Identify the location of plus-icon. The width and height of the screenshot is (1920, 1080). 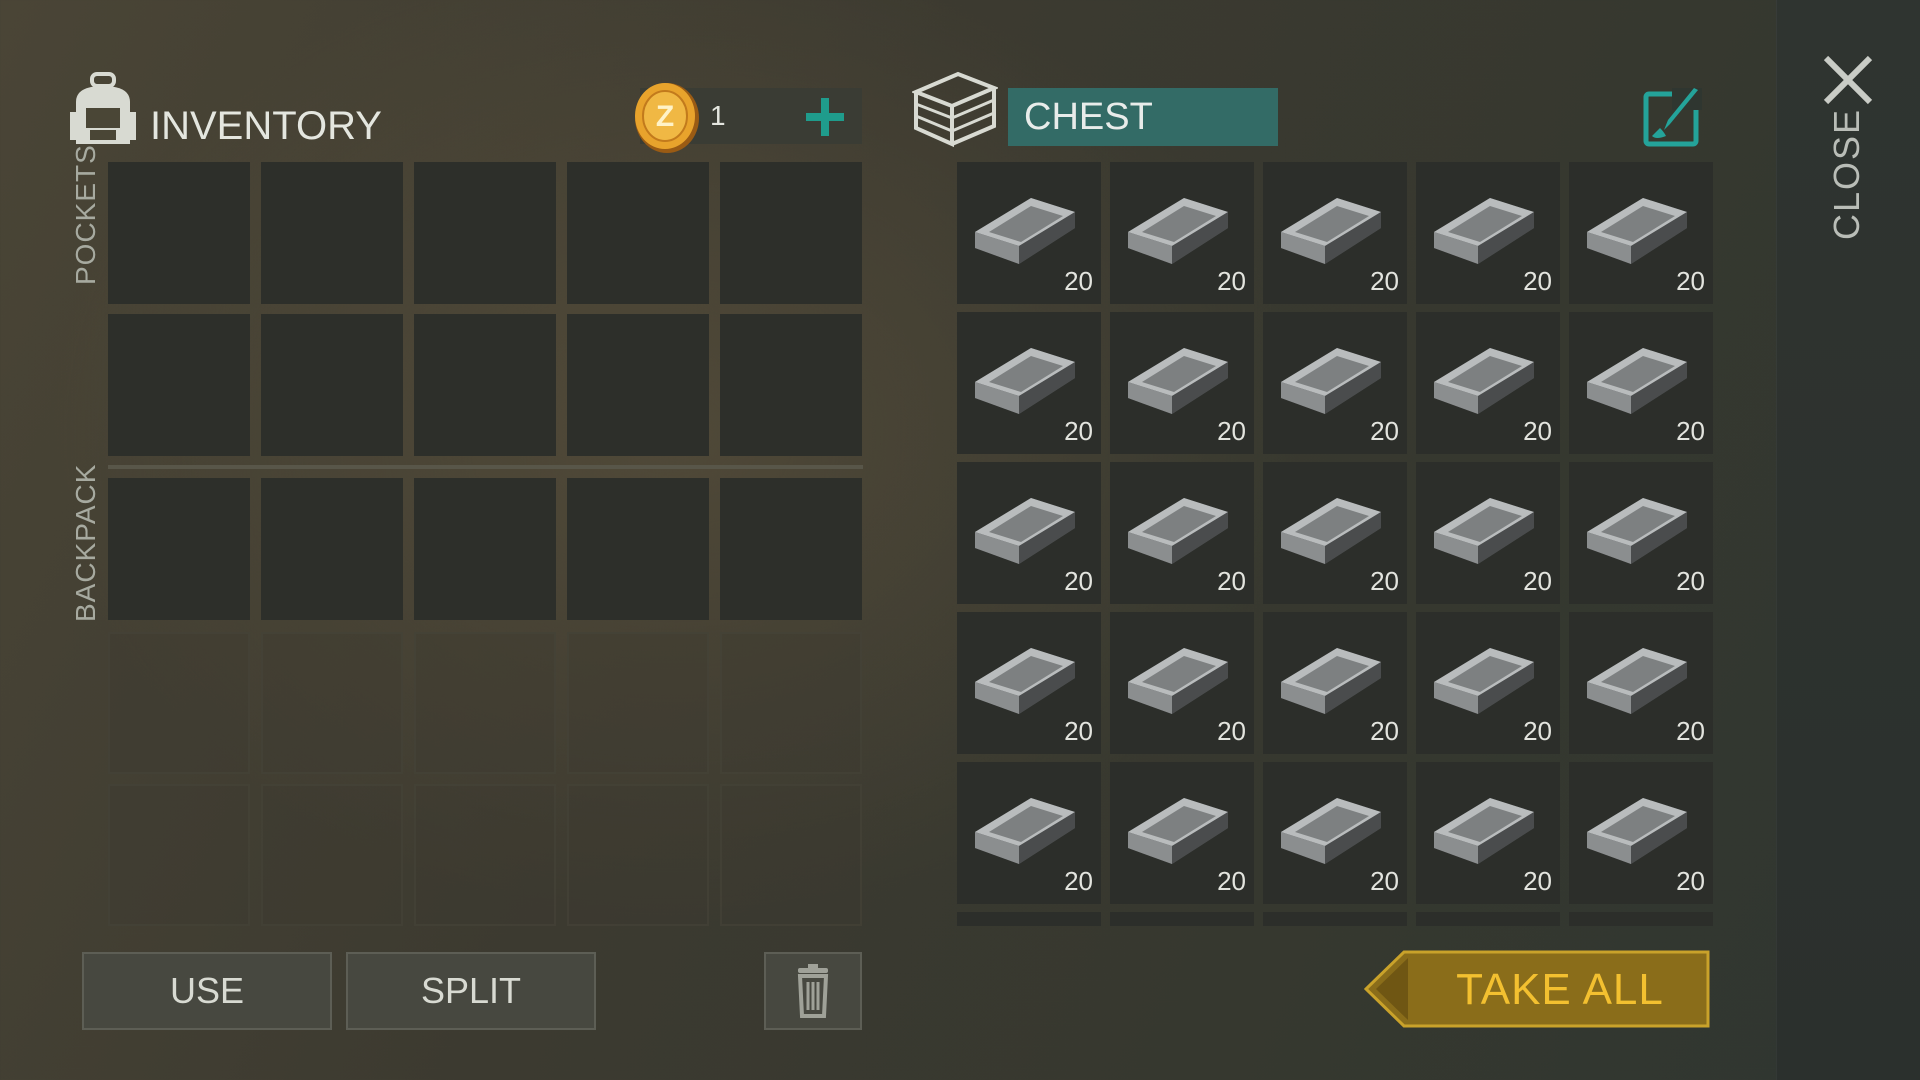
(825, 117).